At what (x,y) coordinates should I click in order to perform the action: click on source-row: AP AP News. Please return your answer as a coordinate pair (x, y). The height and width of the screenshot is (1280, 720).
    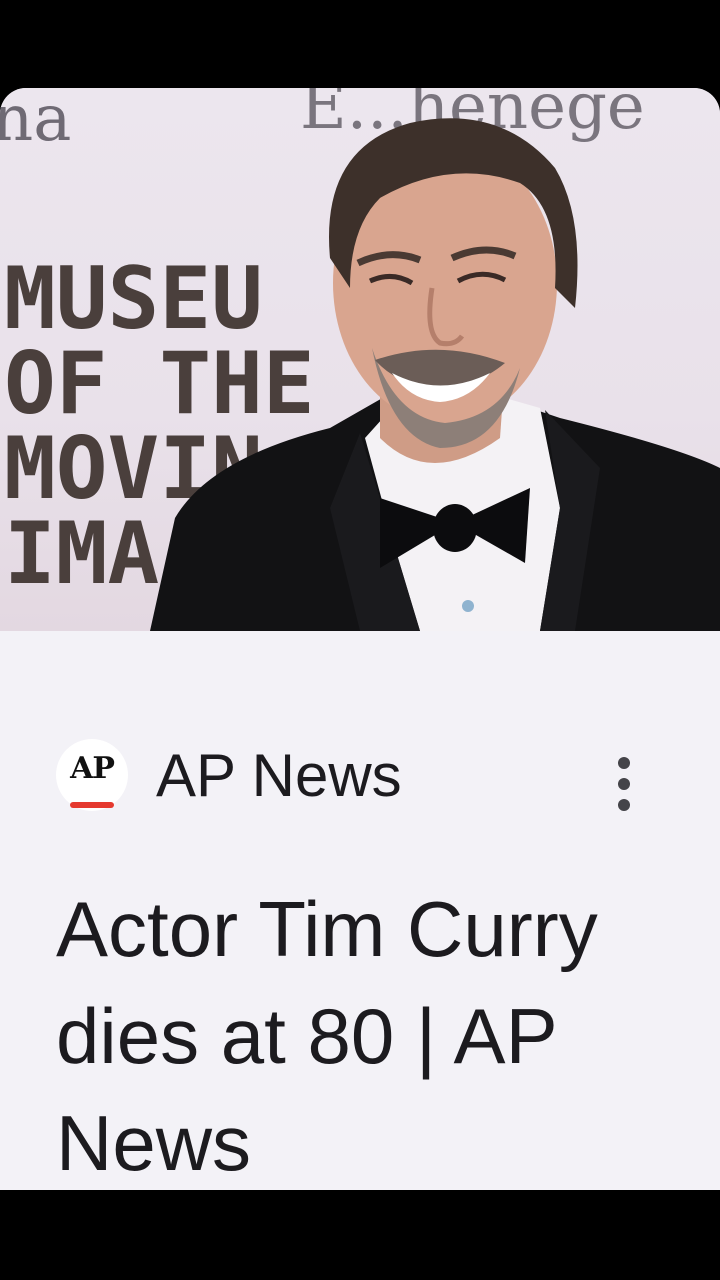
    Looking at the image, I should click on (356, 771).